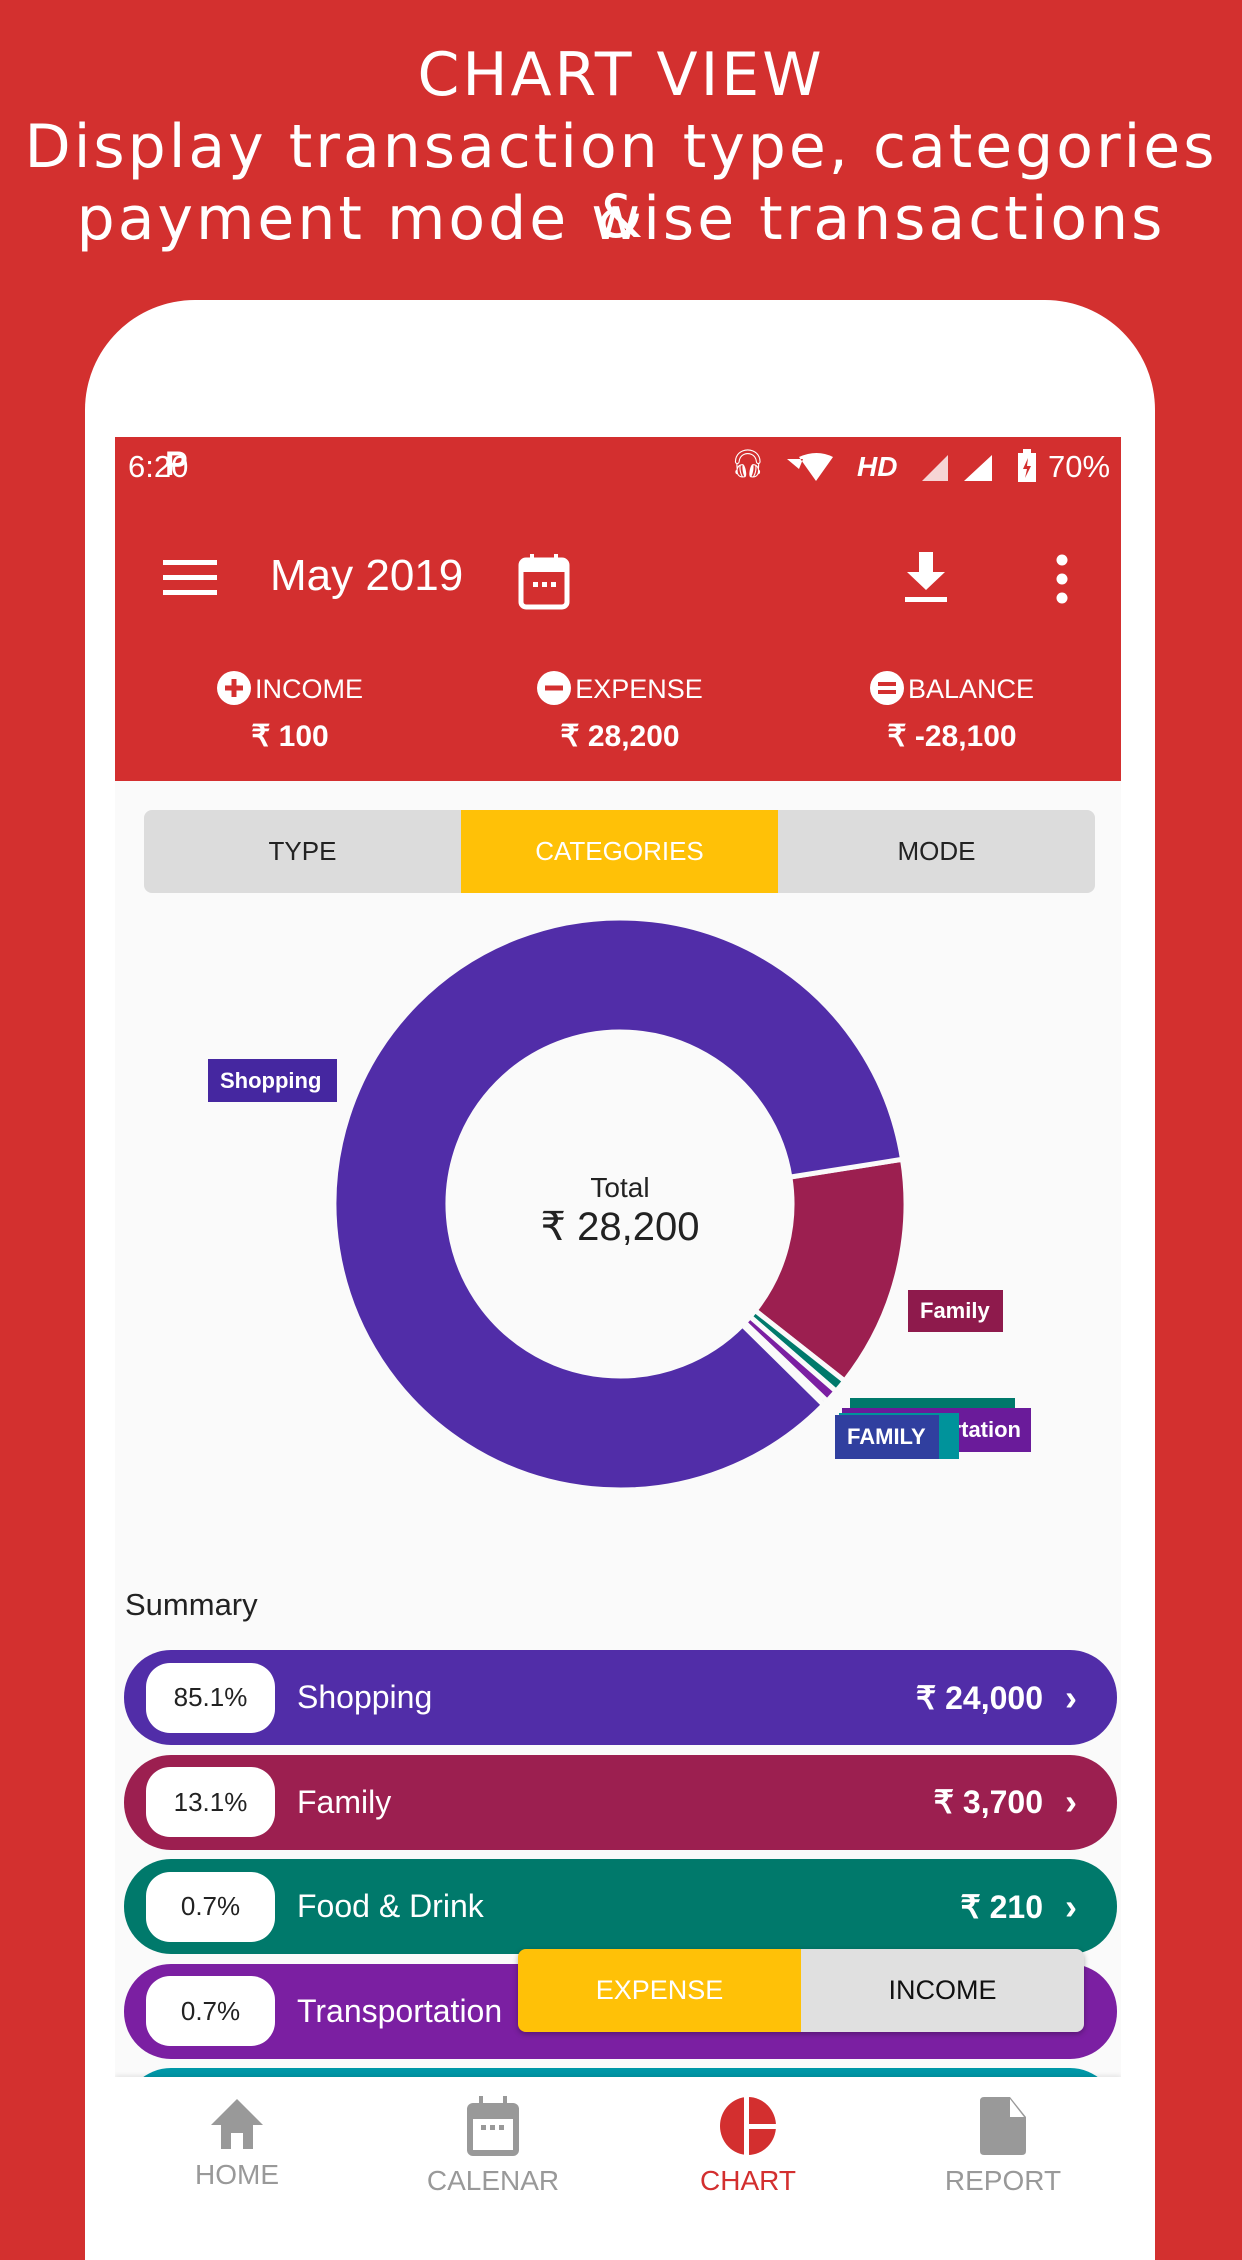 The width and height of the screenshot is (1242, 2260). Describe the element at coordinates (618, 2142) in the screenshot. I see `bottom-nav: HOME CALENAR CHART REPORT` at that location.